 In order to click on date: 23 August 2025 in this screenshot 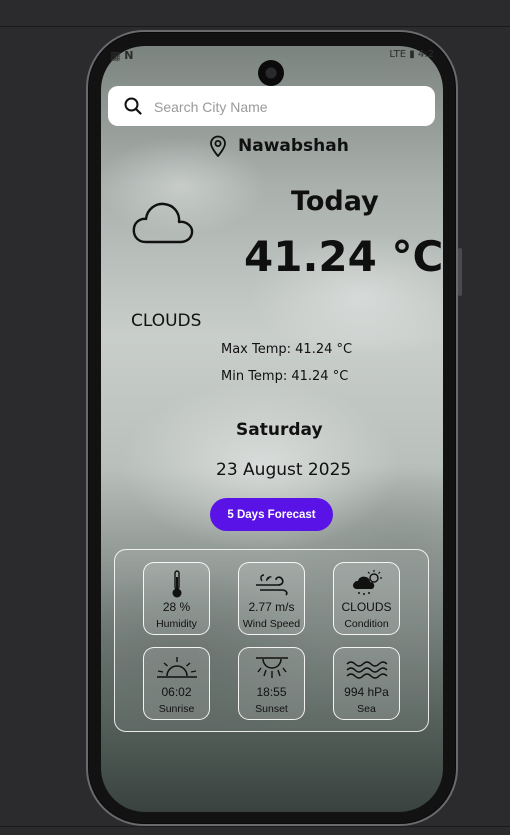, I will do `click(284, 470)`.